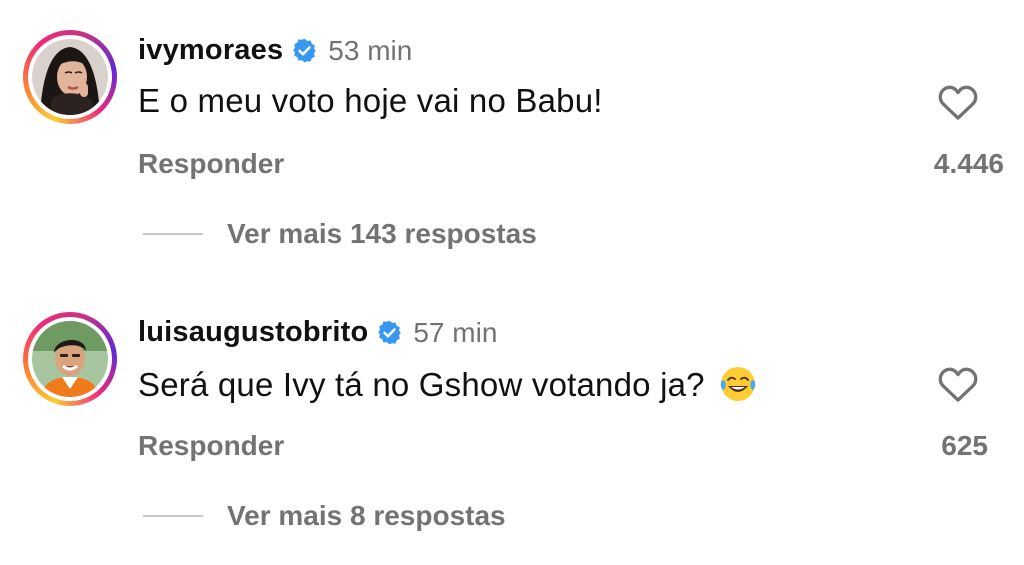 The width and height of the screenshot is (1024, 565). What do you see at coordinates (370, 50) in the screenshot?
I see `comment-time: 53 min` at bounding box center [370, 50].